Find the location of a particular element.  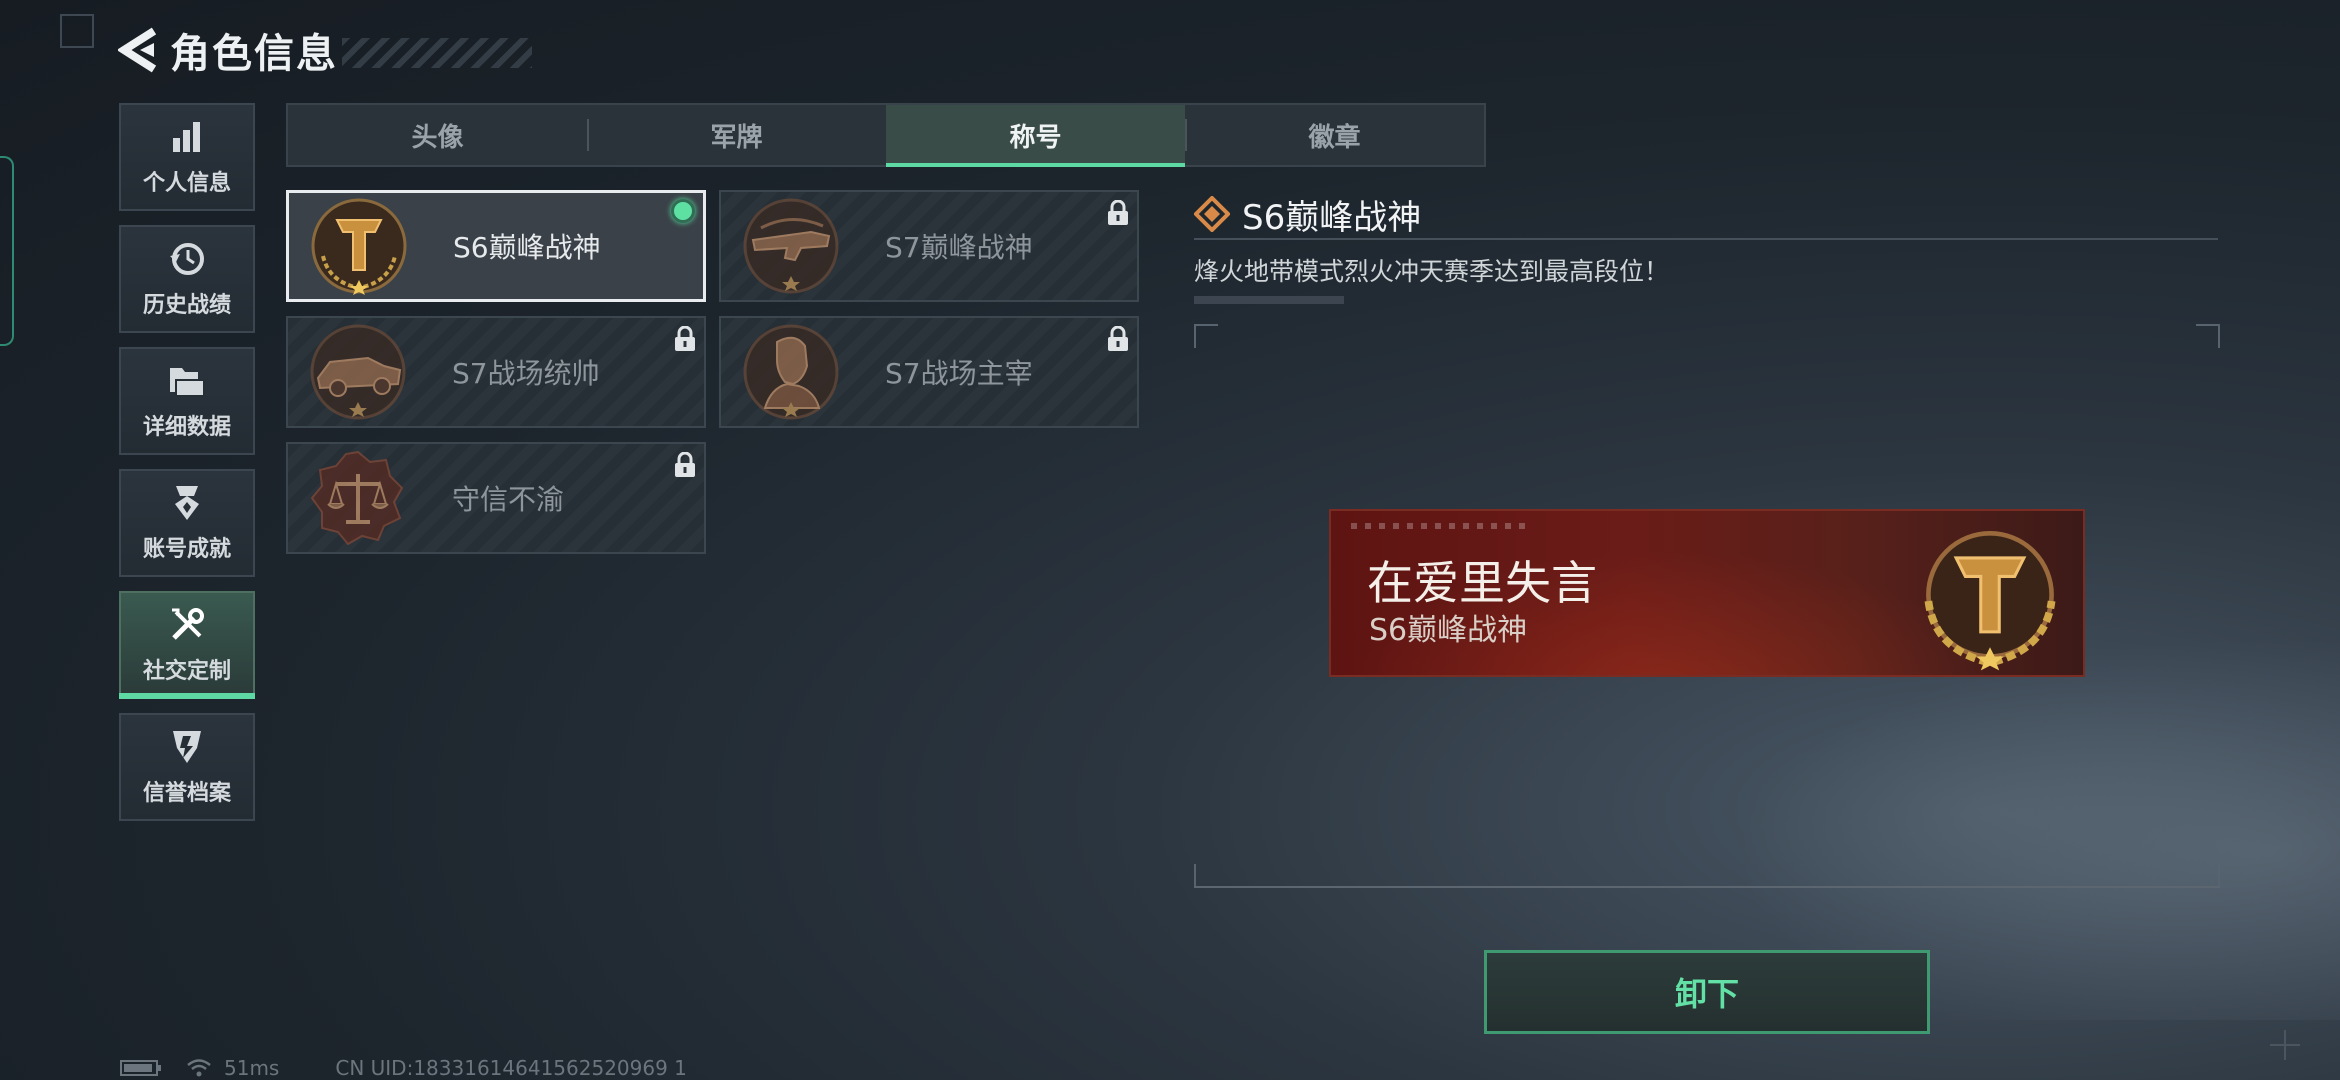

detail-header: S6巅峰战神 is located at coordinates (1706, 215).